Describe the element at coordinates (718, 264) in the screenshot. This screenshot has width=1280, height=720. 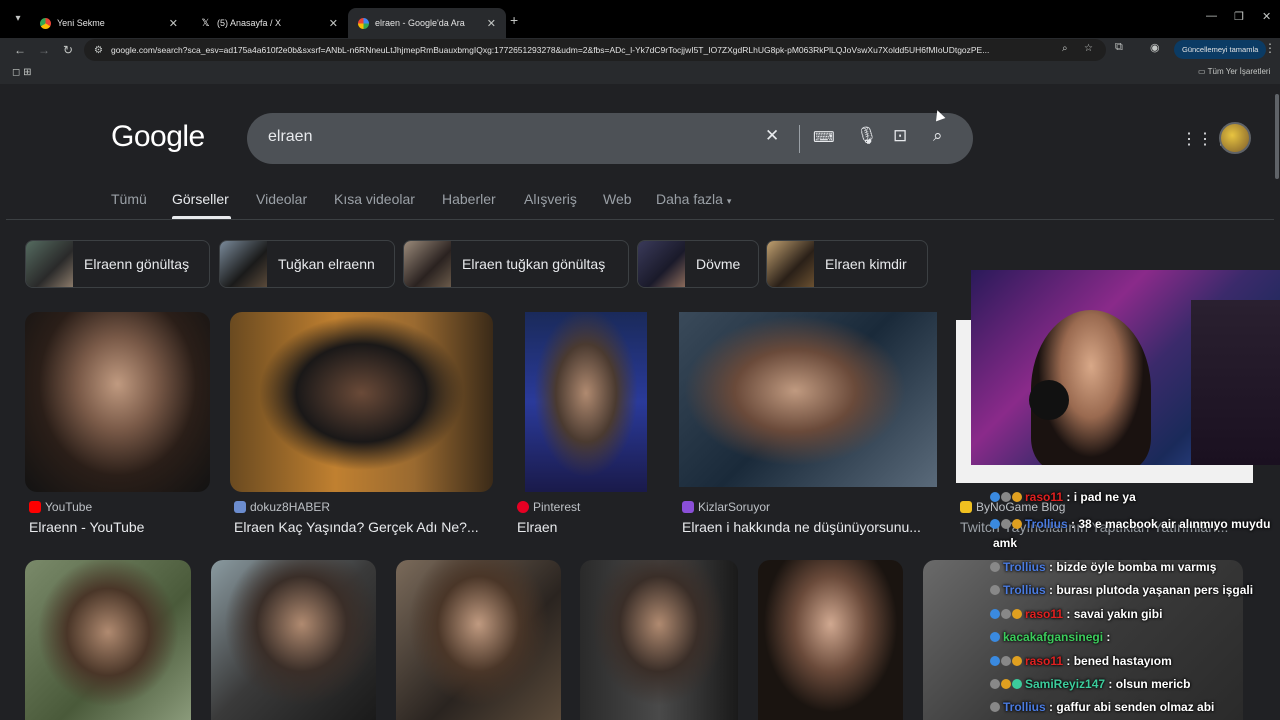
I see `chip-label: Dövme` at that location.